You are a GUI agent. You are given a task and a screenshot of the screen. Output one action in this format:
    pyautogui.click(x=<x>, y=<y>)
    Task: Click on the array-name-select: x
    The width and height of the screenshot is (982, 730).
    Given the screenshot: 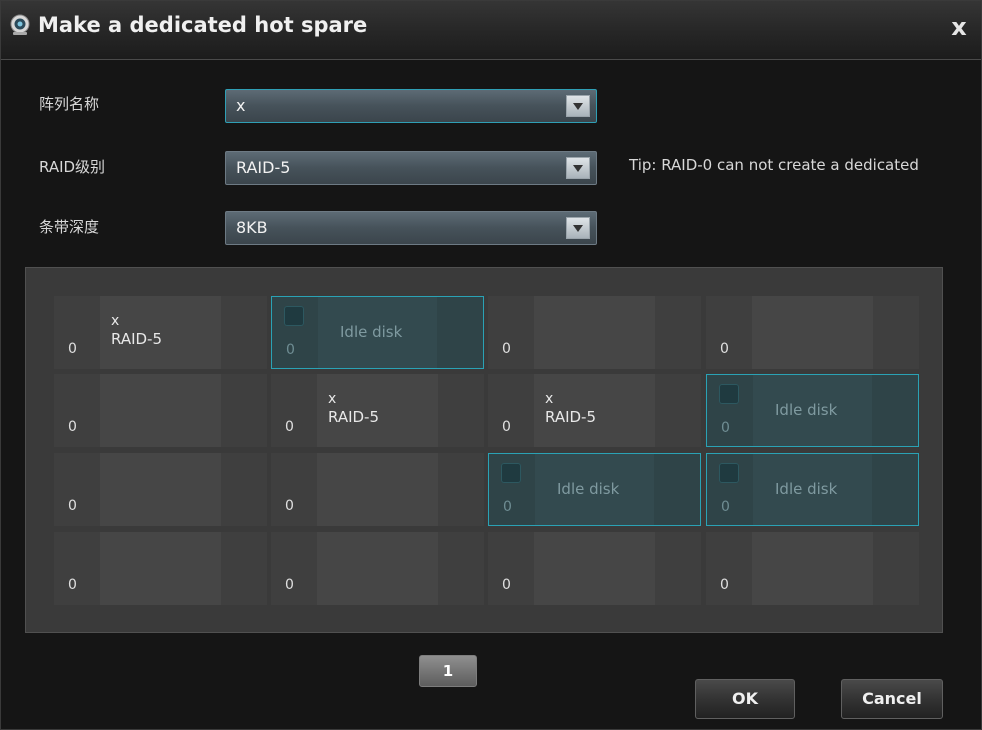 What is the action you would take?
    pyautogui.click(x=411, y=106)
    